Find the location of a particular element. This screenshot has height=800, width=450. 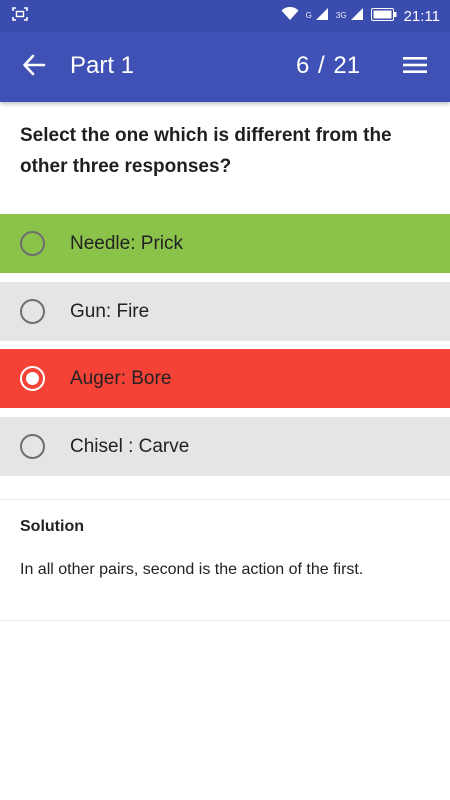

wifi-icon is located at coordinates (290, 15).